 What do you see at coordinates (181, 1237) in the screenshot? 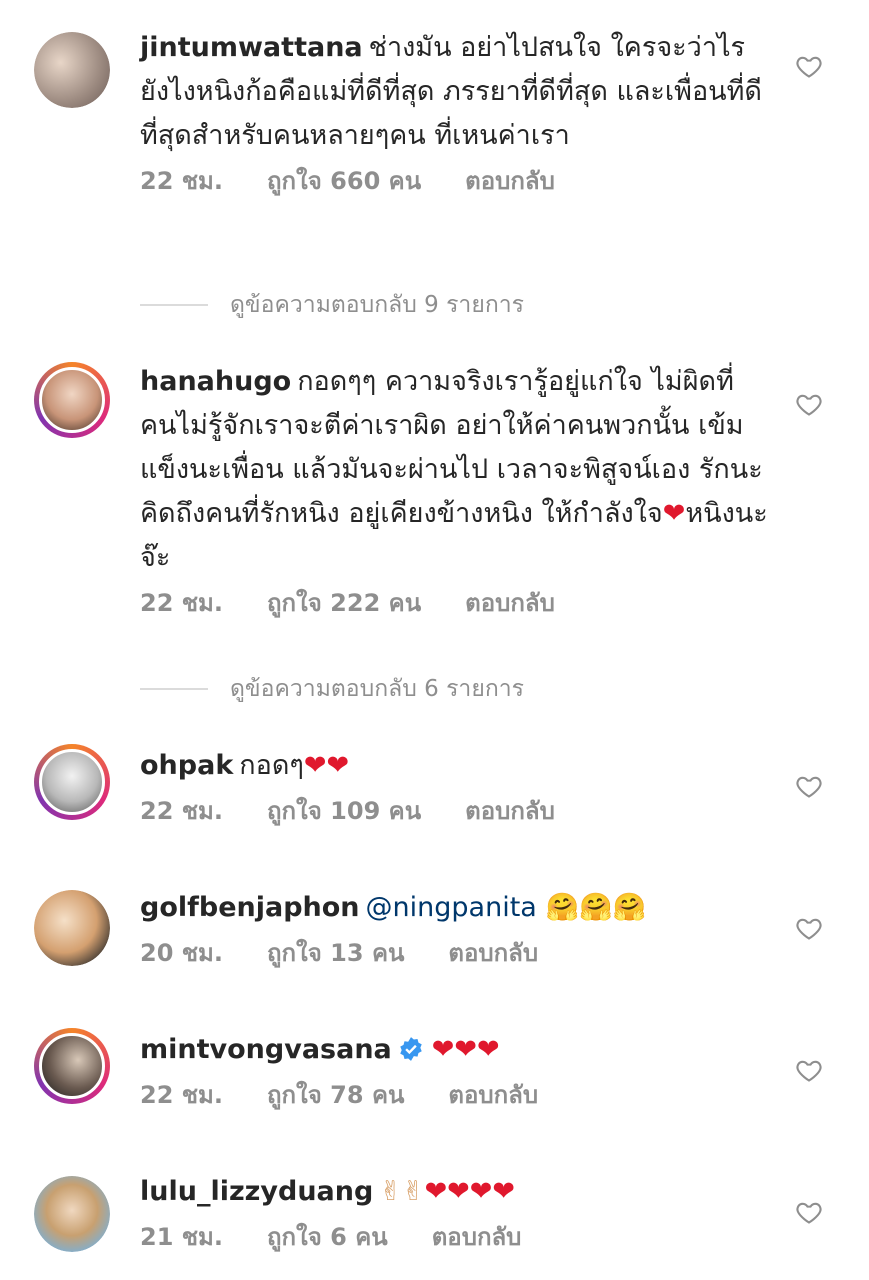
I see `timestamp: 21 ชม.` at bounding box center [181, 1237].